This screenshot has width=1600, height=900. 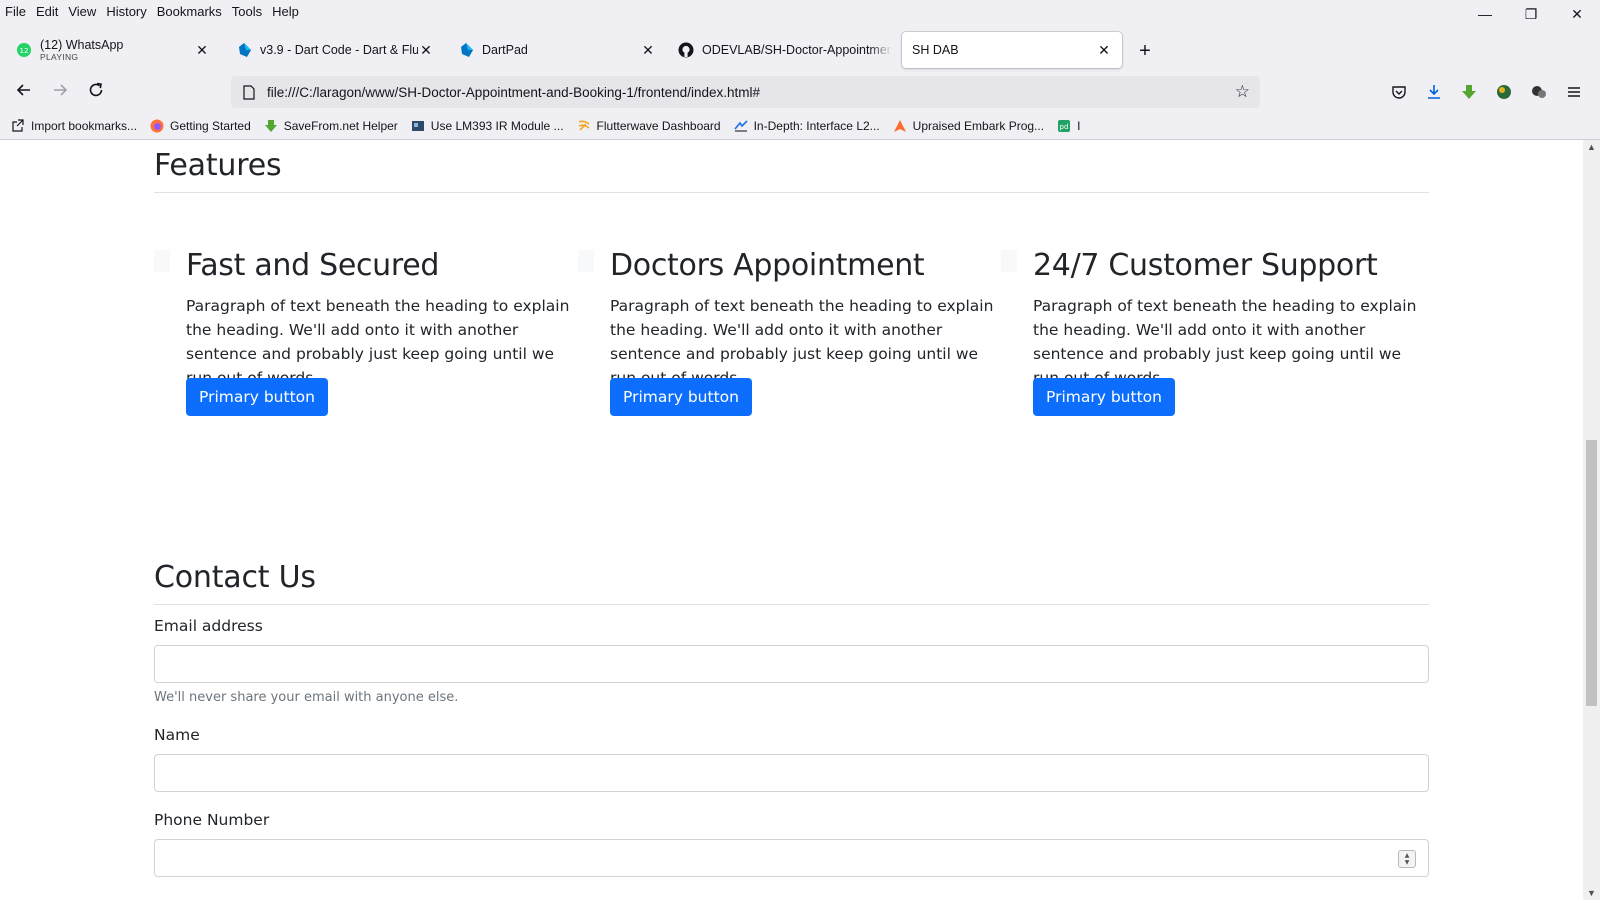 I want to click on number-spinner-icon: ▲ ▼, so click(x=1407, y=859).